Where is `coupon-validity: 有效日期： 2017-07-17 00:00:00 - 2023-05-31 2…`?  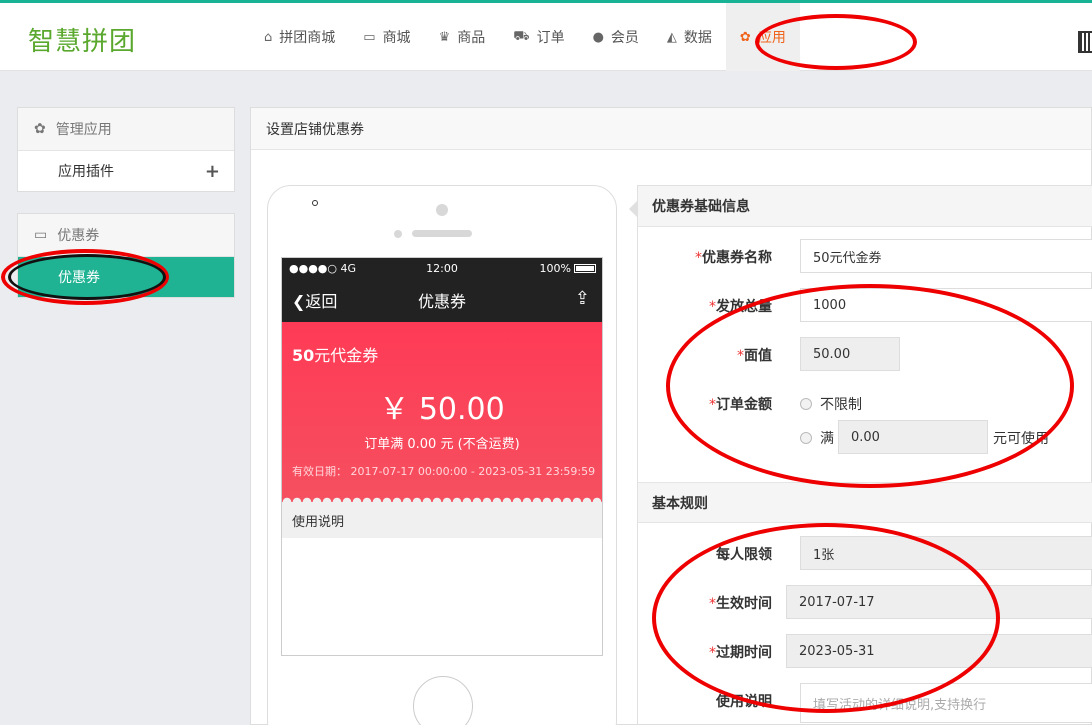
coupon-validity: 有效日期： 2017-07-17 00:00:00 - 2023-05-31 2… is located at coordinates (444, 471).